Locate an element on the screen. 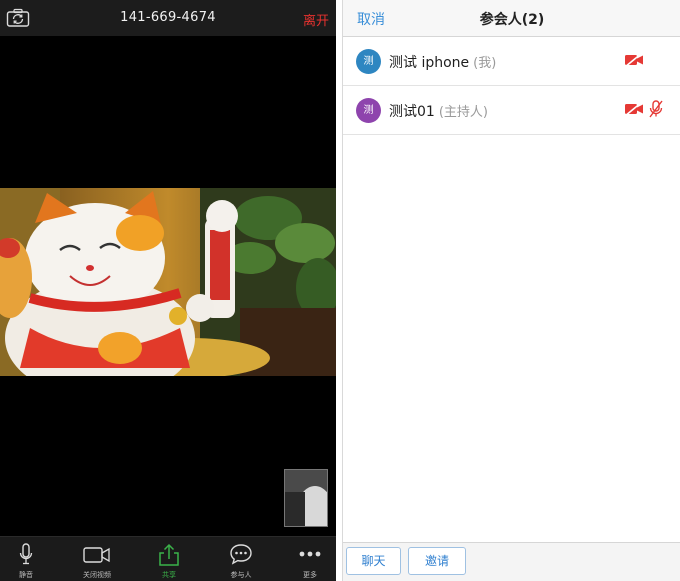  mute-button: 静音 is located at coordinates (28, 559).